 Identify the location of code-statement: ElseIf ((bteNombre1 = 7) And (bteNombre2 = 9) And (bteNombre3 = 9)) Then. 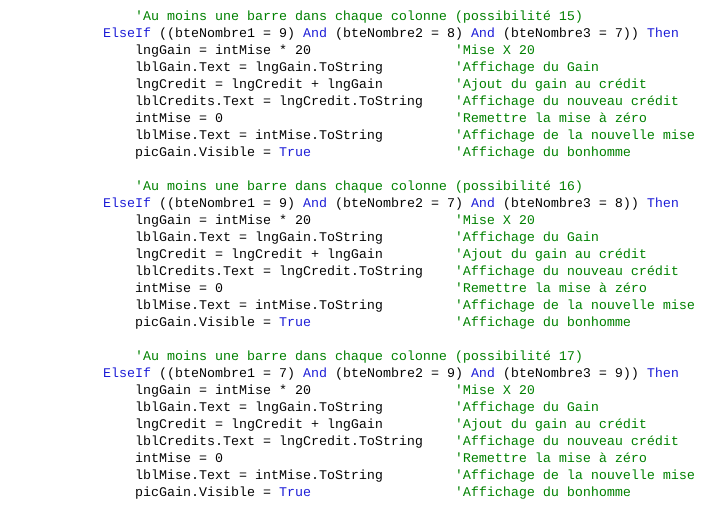
(391, 374).